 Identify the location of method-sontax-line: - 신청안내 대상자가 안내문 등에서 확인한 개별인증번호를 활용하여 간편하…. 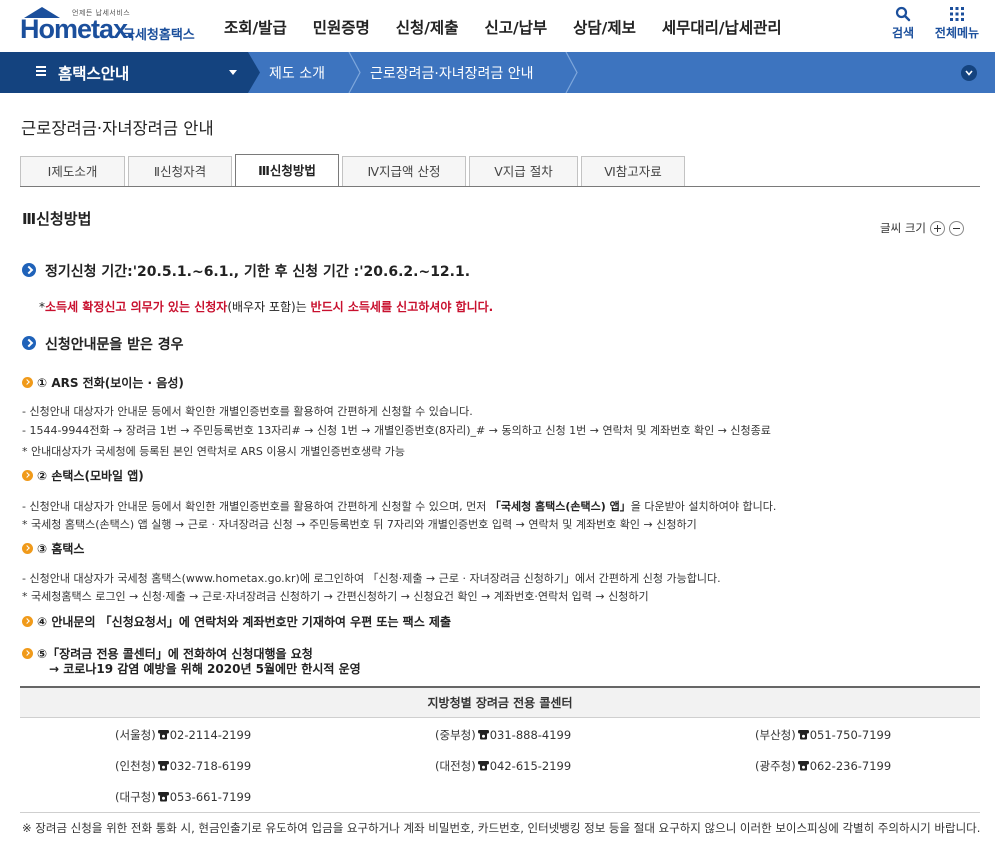
(399, 506).